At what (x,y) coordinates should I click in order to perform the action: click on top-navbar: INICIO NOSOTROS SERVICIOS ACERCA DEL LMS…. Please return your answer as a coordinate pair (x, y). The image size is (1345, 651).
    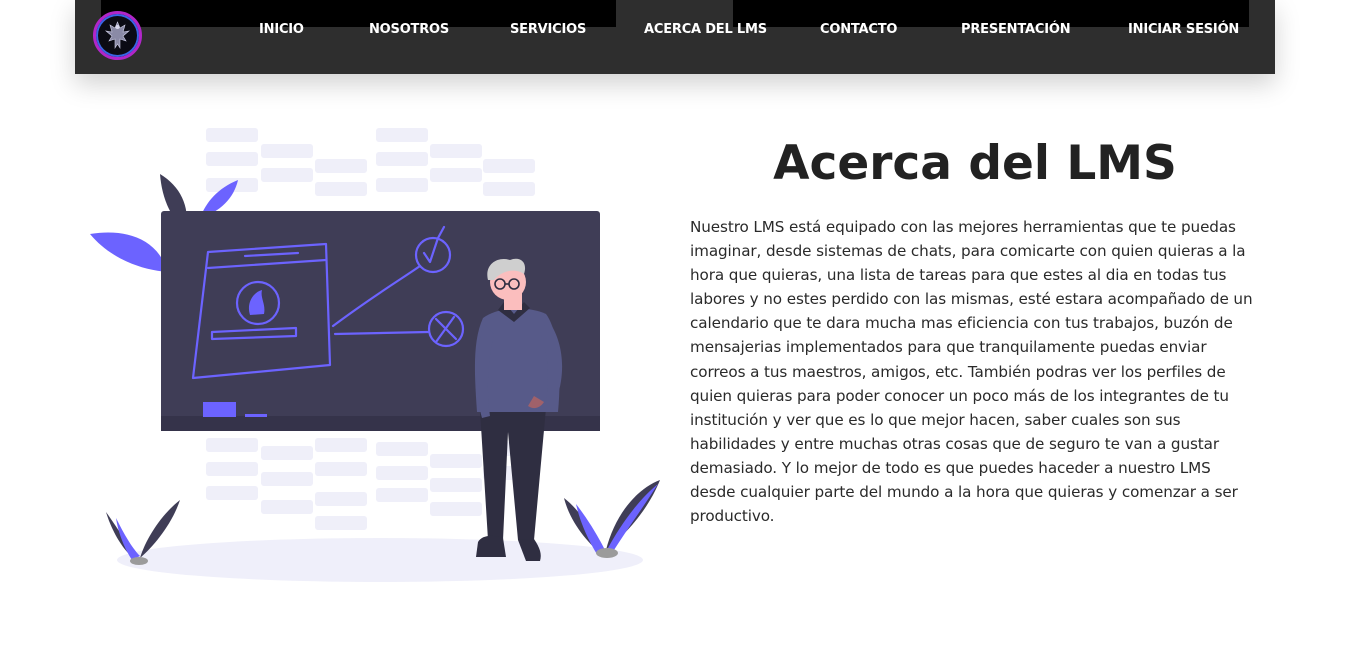
    Looking at the image, I should click on (675, 37).